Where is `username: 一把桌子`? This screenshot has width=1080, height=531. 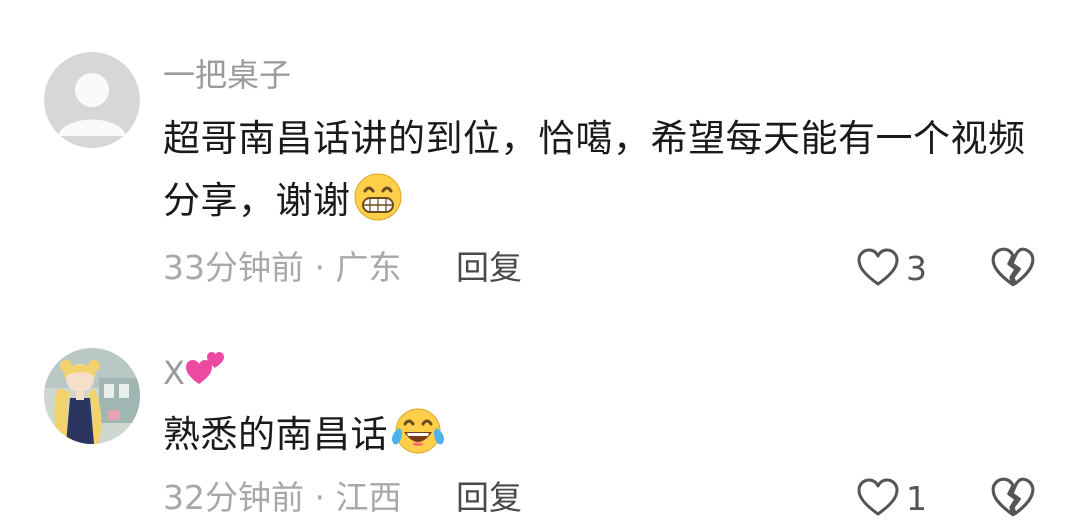 username: 一把桌子 is located at coordinates (227, 75).